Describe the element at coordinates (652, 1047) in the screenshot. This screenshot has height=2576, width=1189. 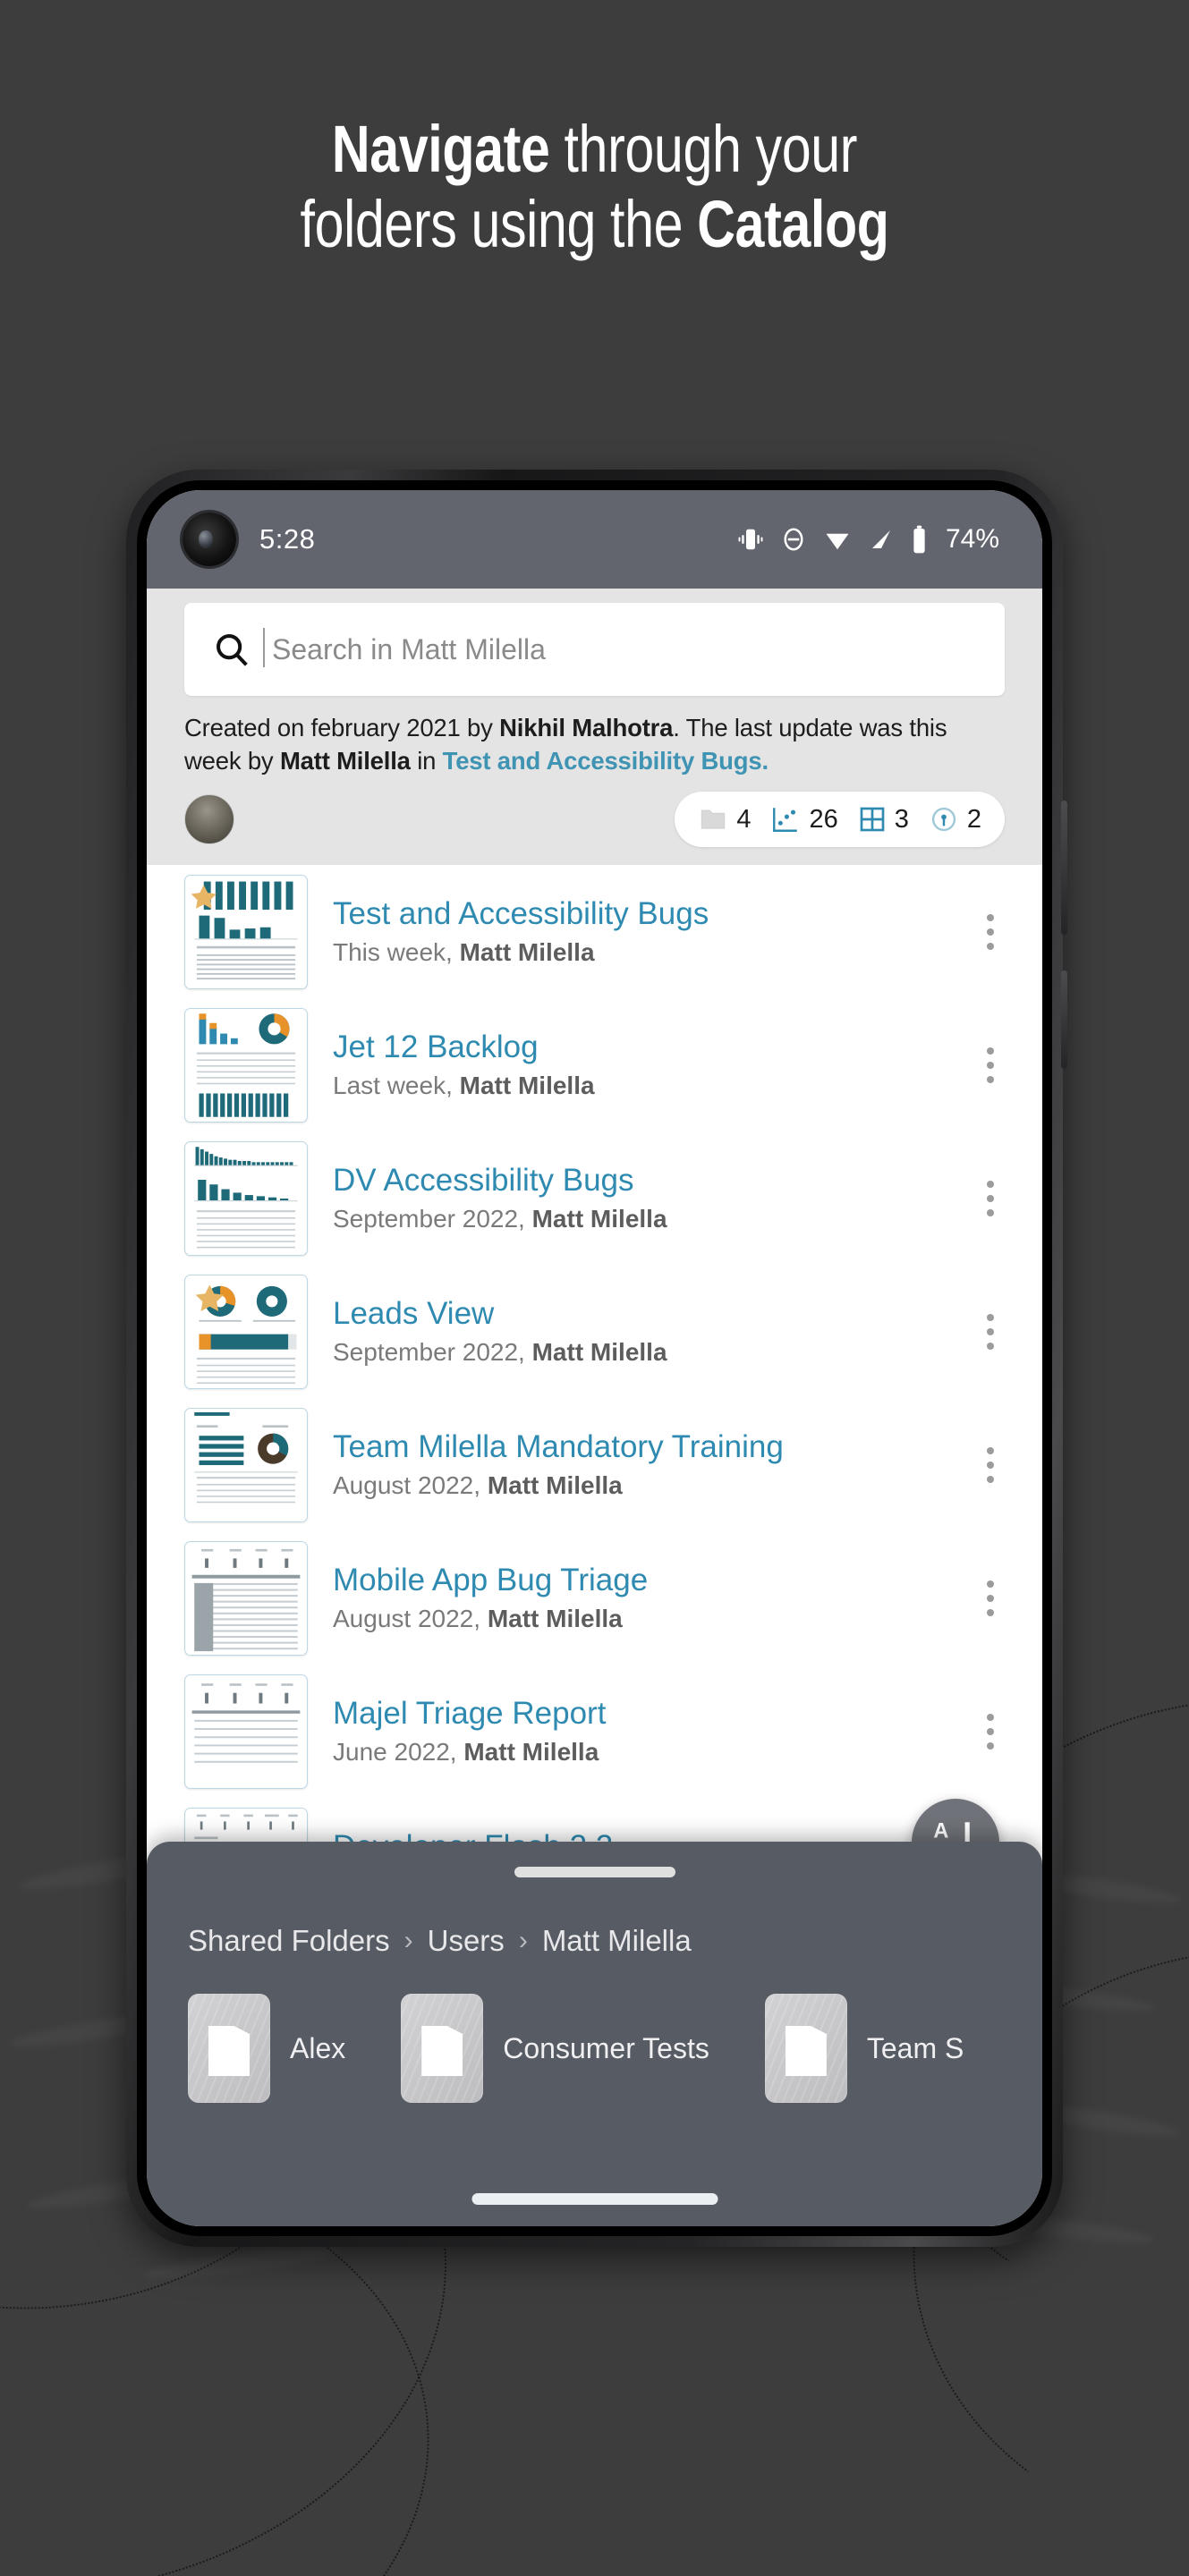
I see `item-title: Jet 12 Backlog` at that location.